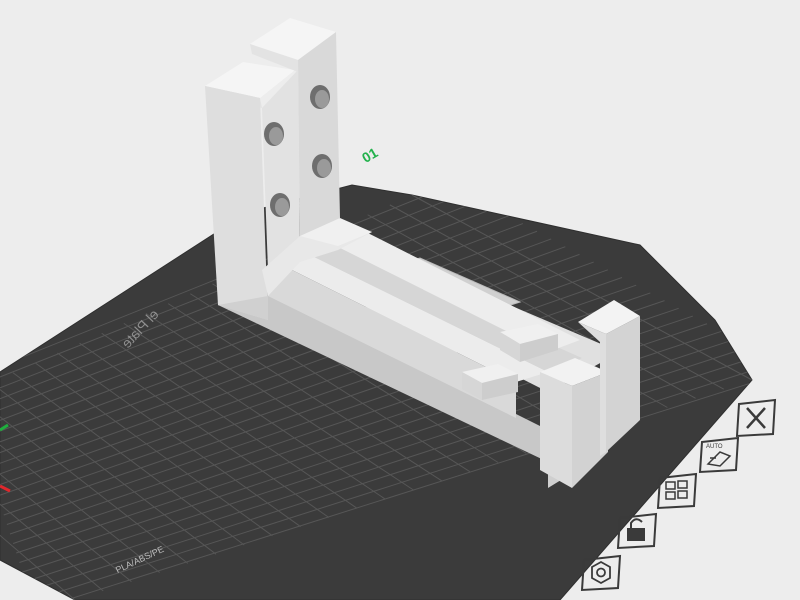 The width and height of the screenshot is (800, 600). I want to click on hex-nut-icon, so click(601, 573).